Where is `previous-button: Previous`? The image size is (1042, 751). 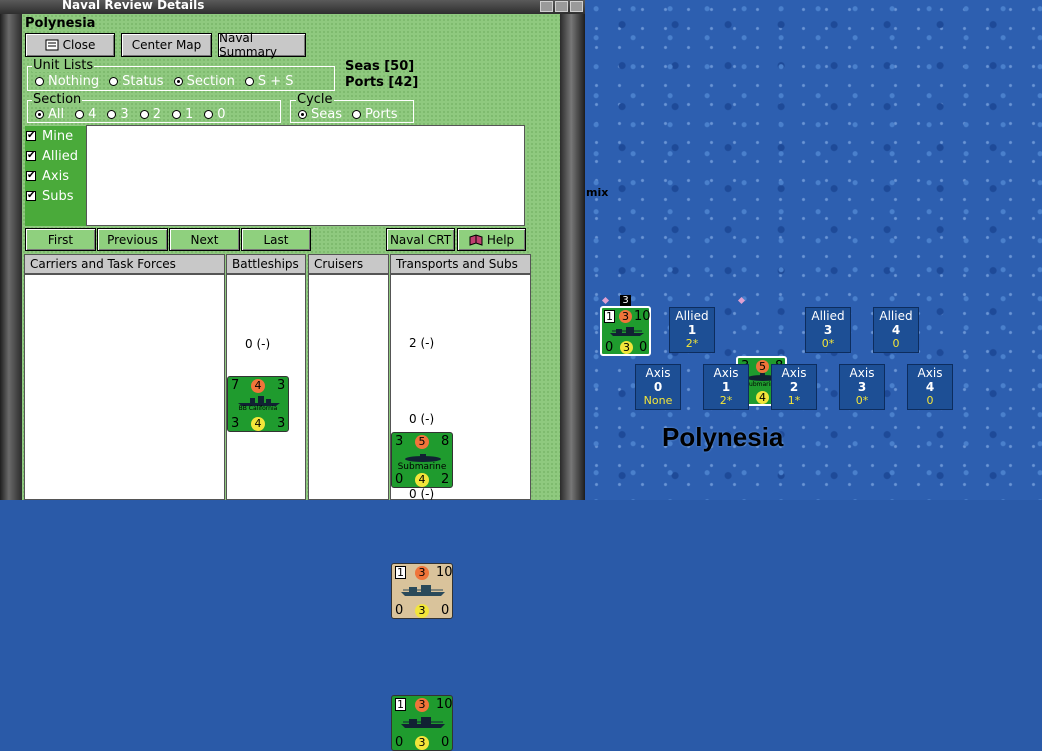 previous-button: Previous is located at coordinates (132, 239).